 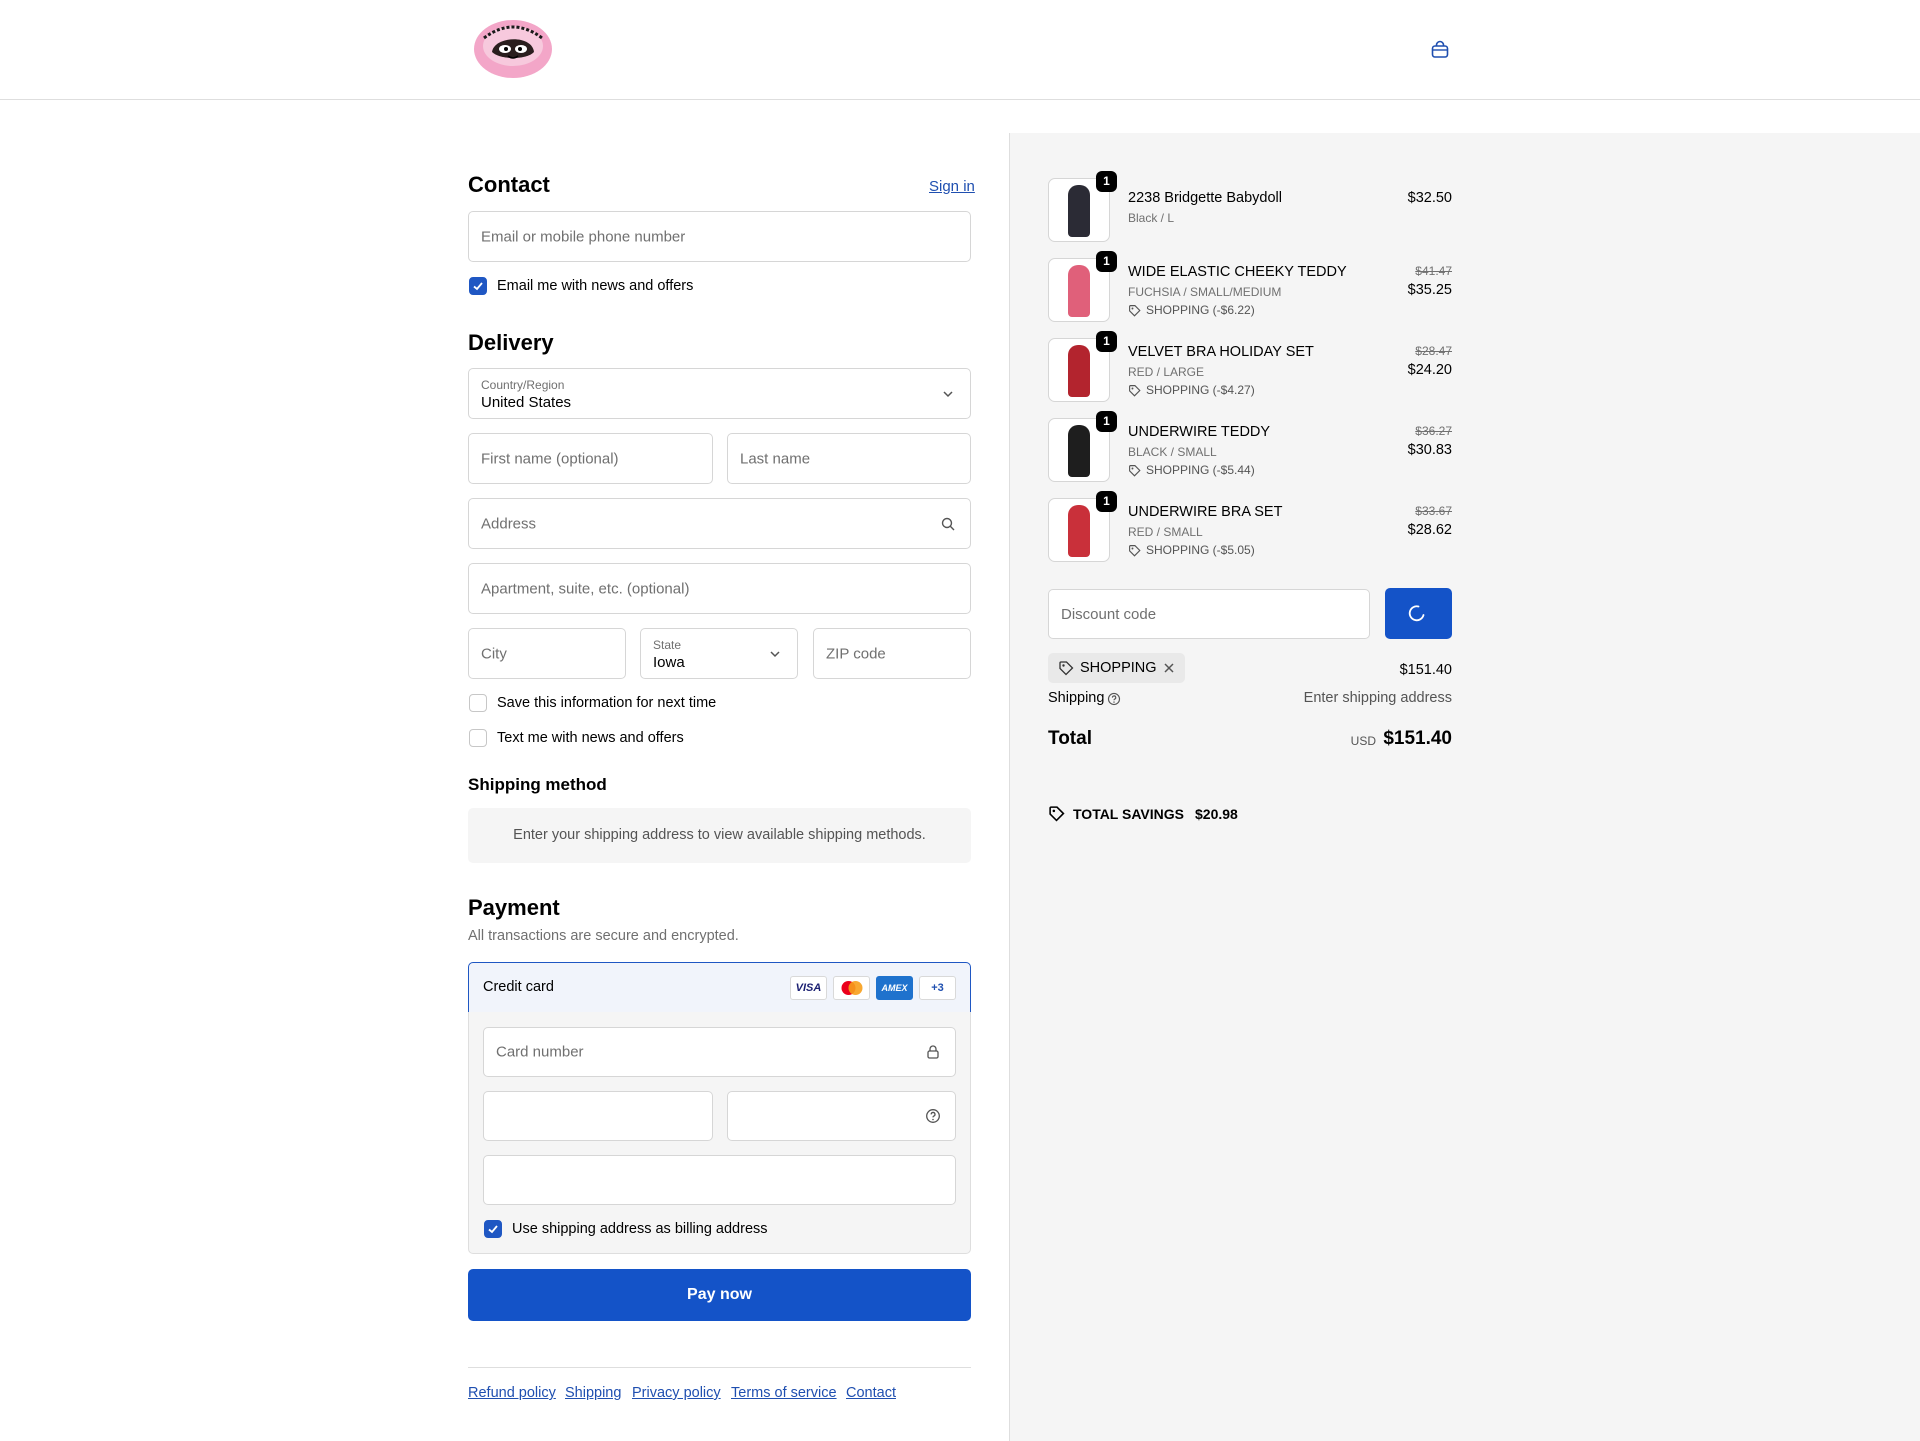 I want to click on security-code-field, so click(x=841, y=1116).